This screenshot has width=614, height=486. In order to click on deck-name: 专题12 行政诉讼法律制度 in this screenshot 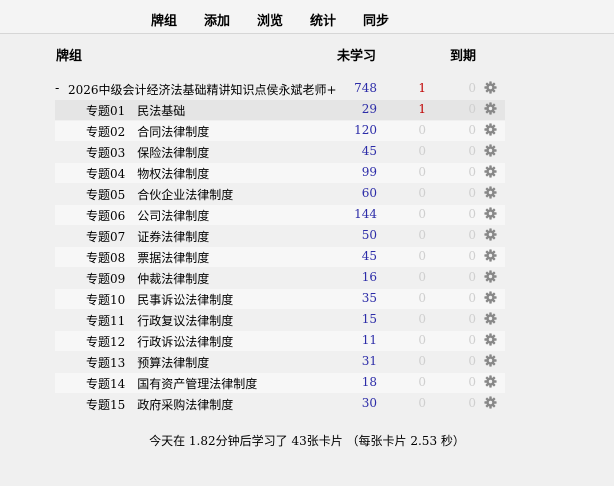, I will do `click(159, 341)`.